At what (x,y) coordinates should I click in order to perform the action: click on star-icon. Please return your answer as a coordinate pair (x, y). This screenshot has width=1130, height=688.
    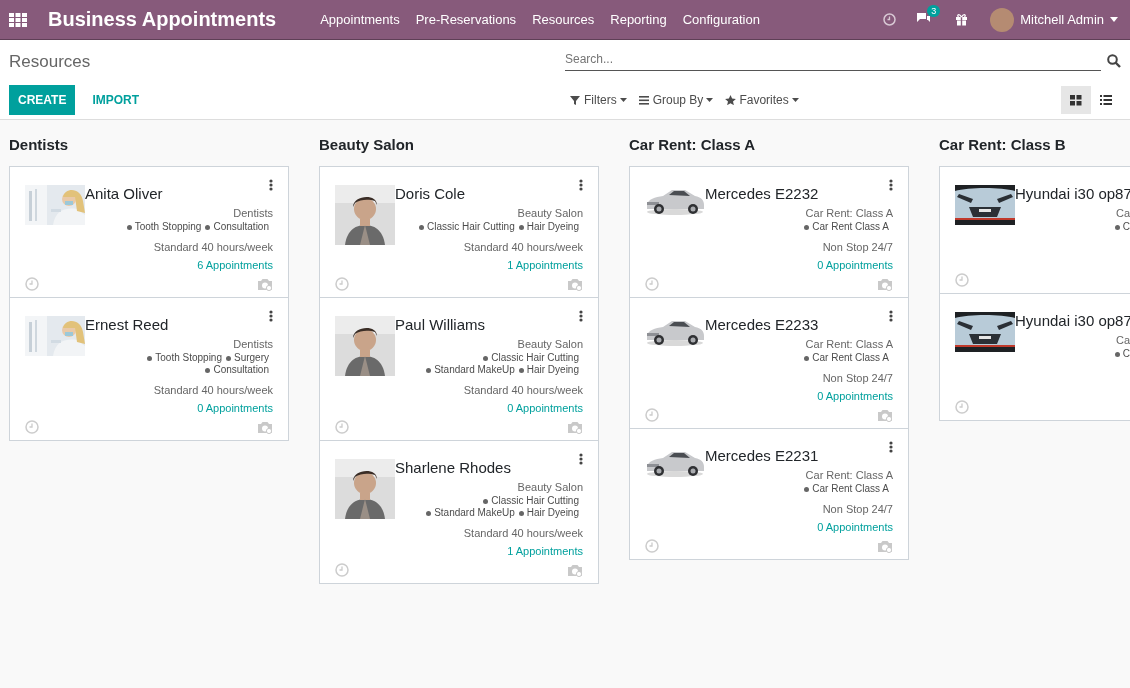
    Looking at the image, I should click on (731, 100).